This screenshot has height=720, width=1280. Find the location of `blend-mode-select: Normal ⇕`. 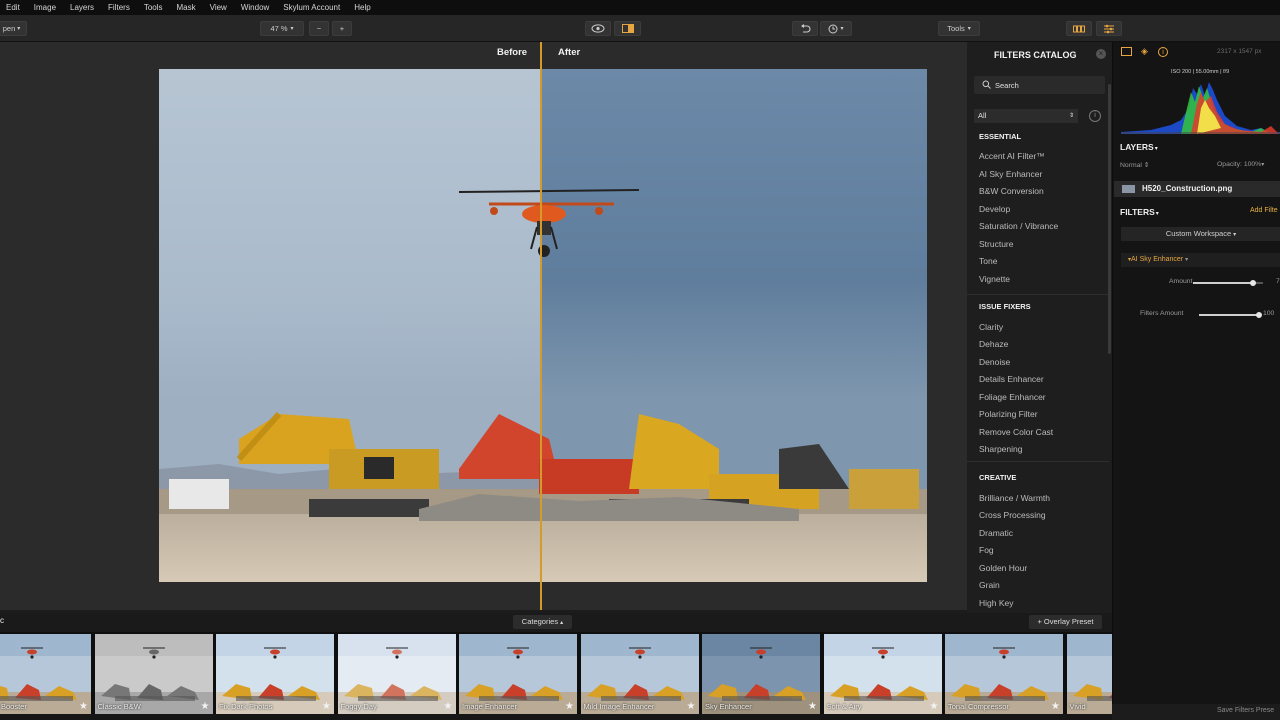

blend-mode-select: Normal ⇕ is located at coordinates (1135, 165).